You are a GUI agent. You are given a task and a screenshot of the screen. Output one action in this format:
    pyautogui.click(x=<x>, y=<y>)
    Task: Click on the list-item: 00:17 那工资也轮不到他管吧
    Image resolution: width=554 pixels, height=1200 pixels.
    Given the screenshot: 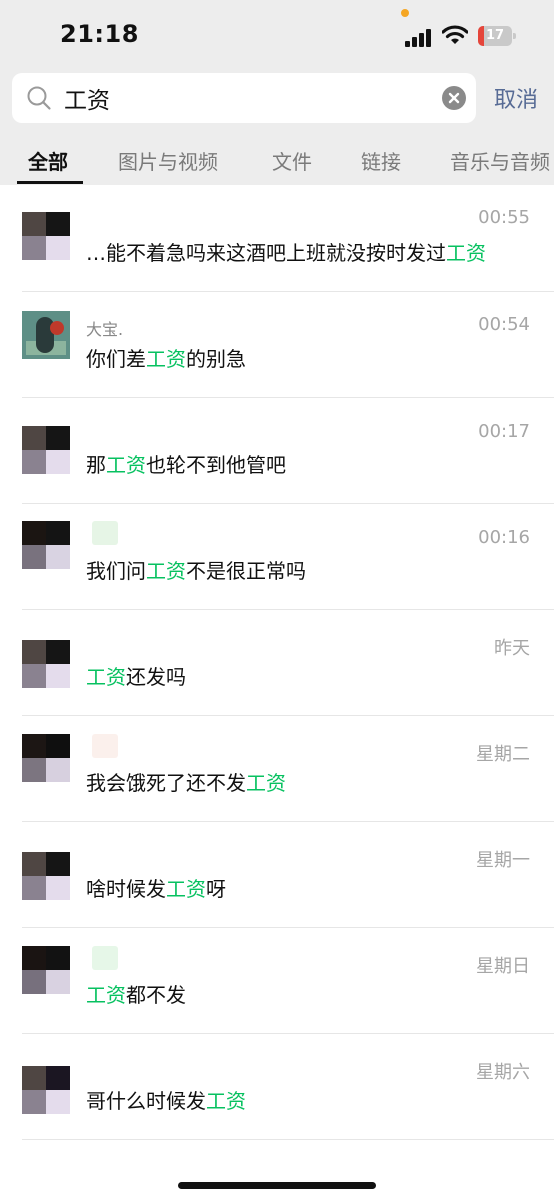 What is the action you would take?
    pyautogui.click(x=277, y=451)
    